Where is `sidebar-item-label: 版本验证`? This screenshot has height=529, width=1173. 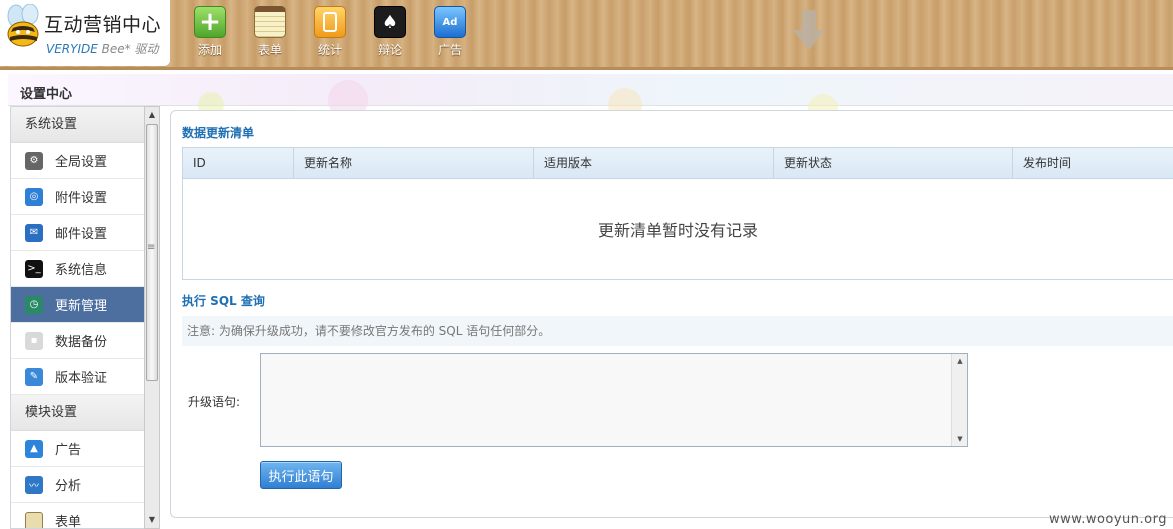
sidebar-item-label: 版本验证 is located at coordinates (81, 378).